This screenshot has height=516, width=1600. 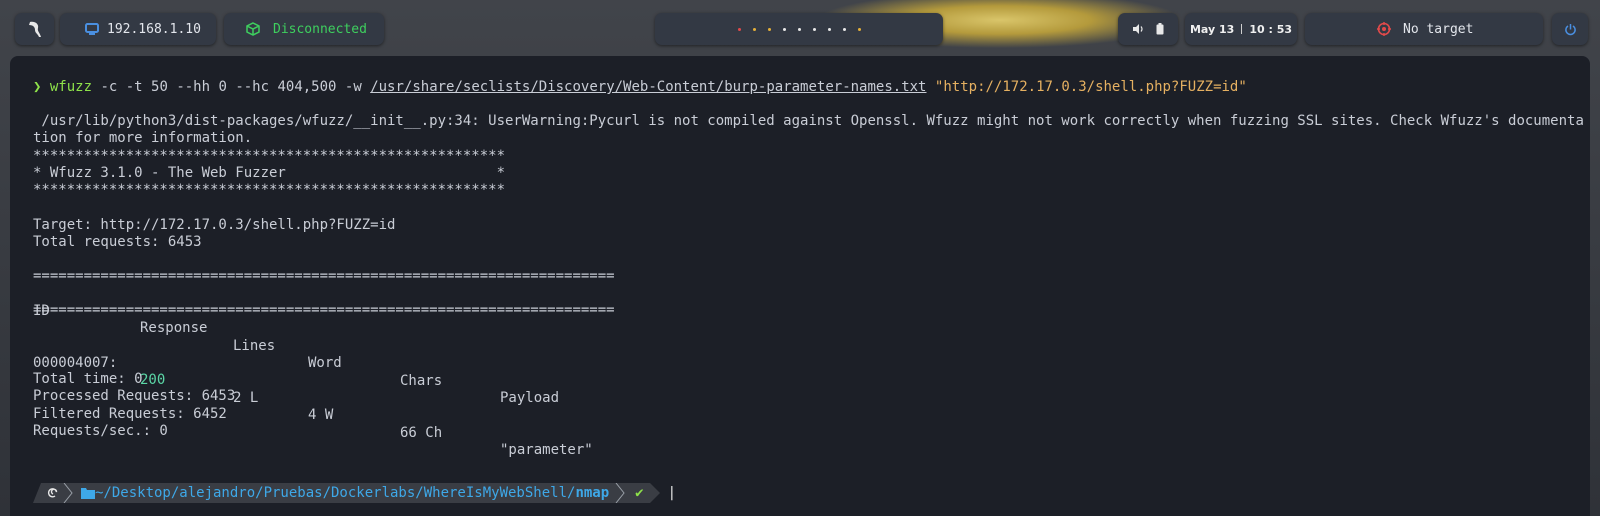 I want to click on monitor-icon, so click(x=92, y=29).